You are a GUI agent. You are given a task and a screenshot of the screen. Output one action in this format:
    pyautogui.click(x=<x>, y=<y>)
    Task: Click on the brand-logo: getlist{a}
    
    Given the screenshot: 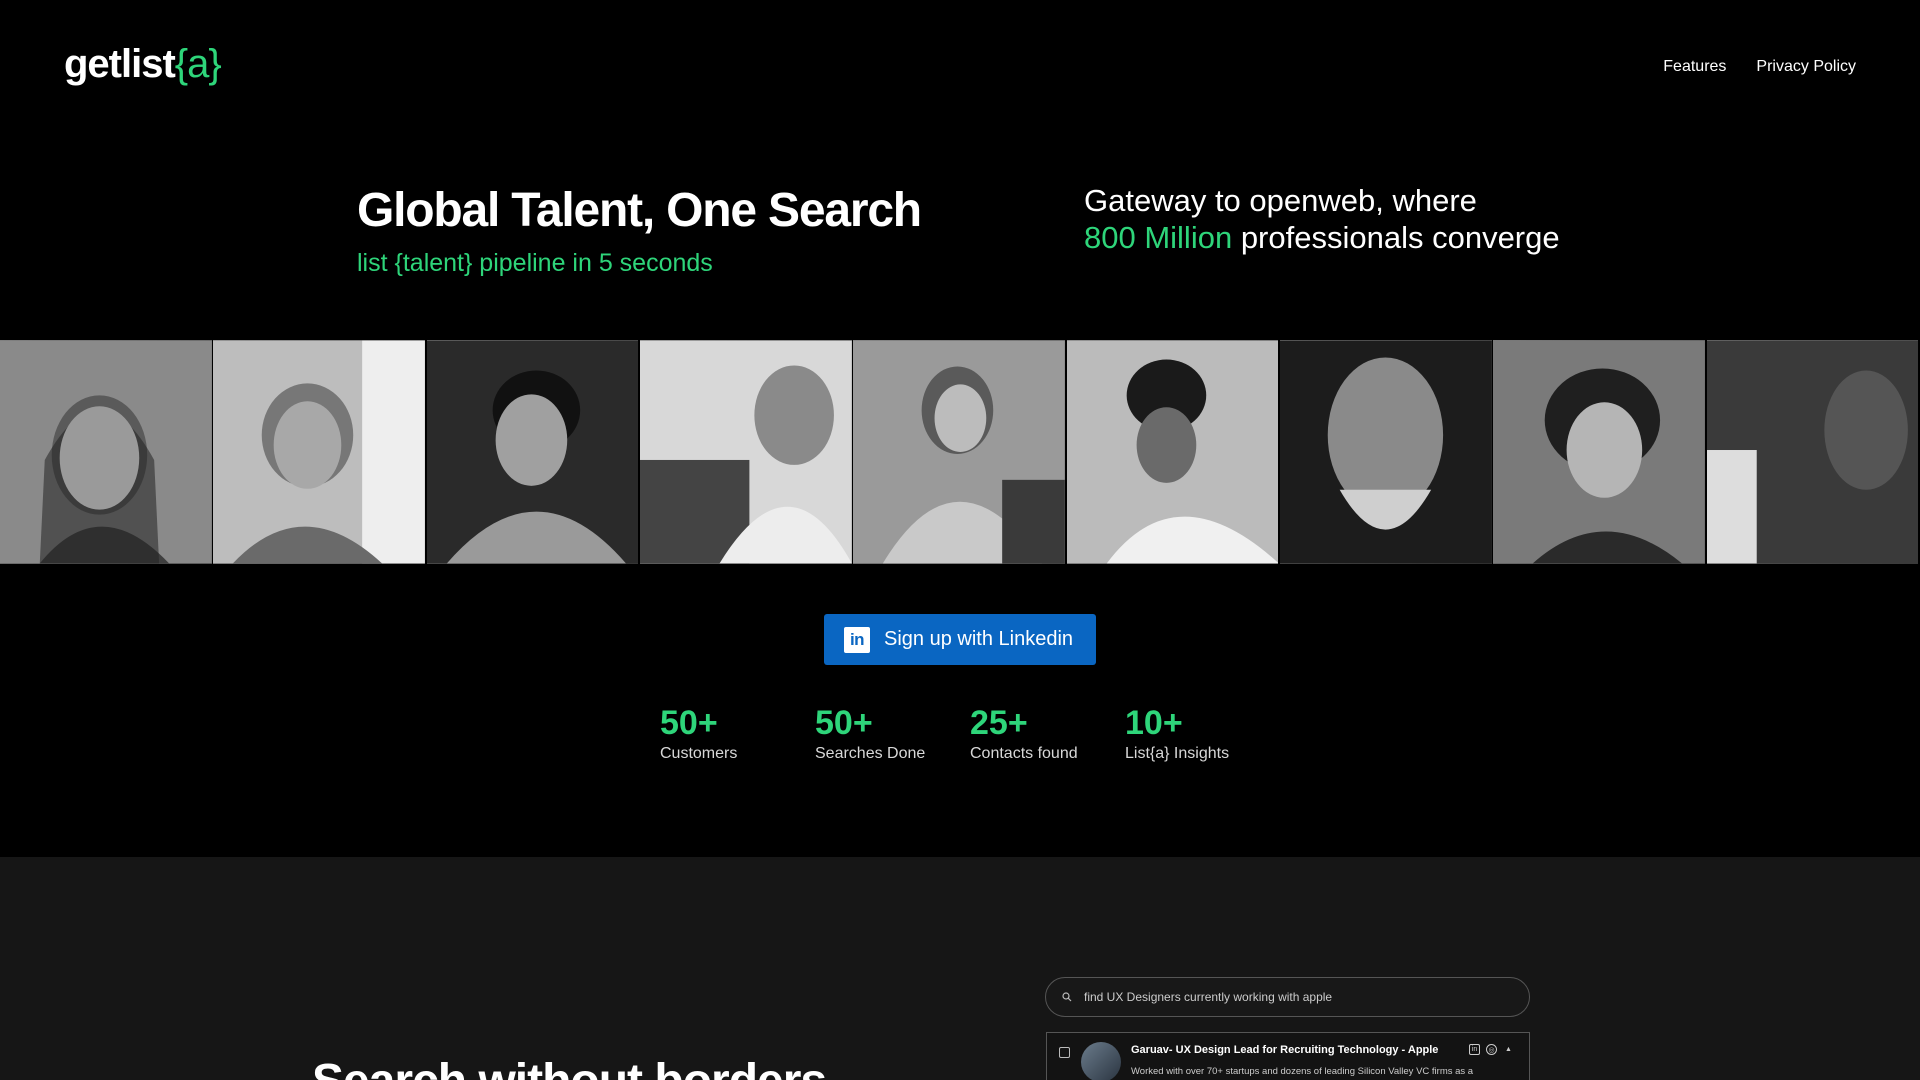 What is the action you would take?
    pyautogui.click(x=143, y=64)
    